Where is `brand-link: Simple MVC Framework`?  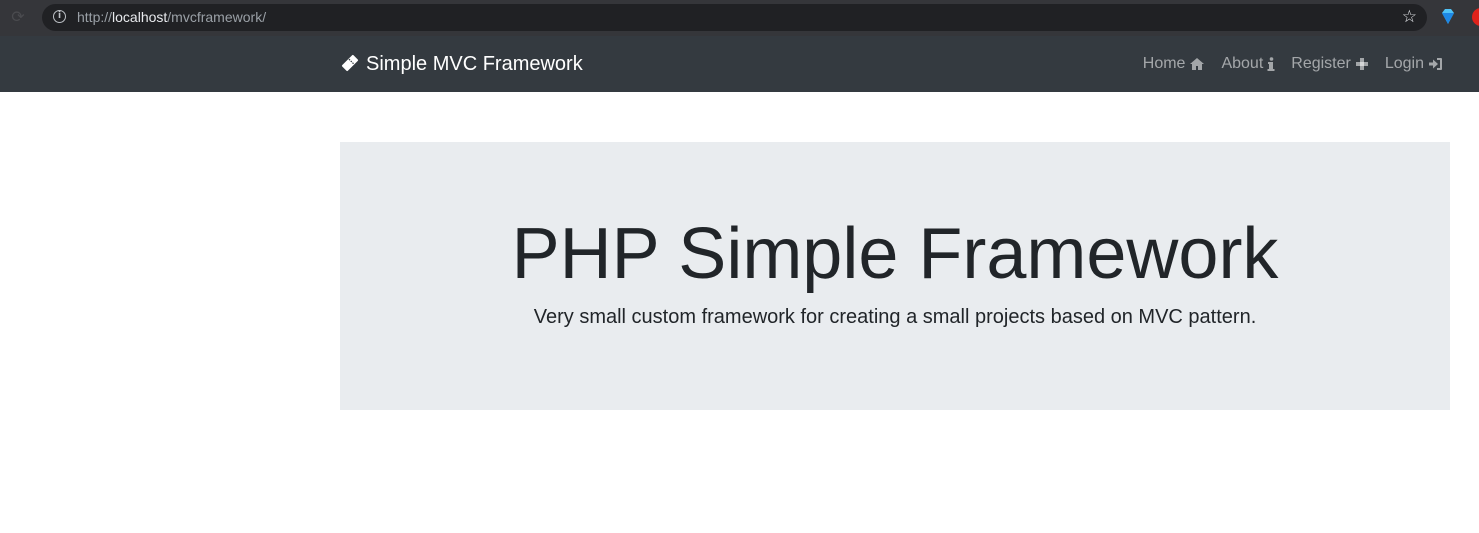
brand-link: Simple MVC Framework is located at coordinates (461, 64).